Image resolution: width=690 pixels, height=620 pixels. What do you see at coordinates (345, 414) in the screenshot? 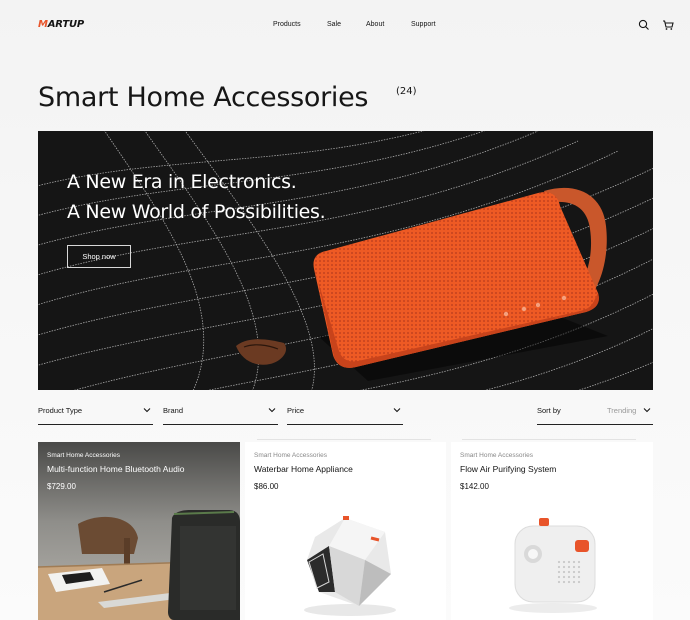
I see `filter-price: Price` at bounding box center [345, 414].